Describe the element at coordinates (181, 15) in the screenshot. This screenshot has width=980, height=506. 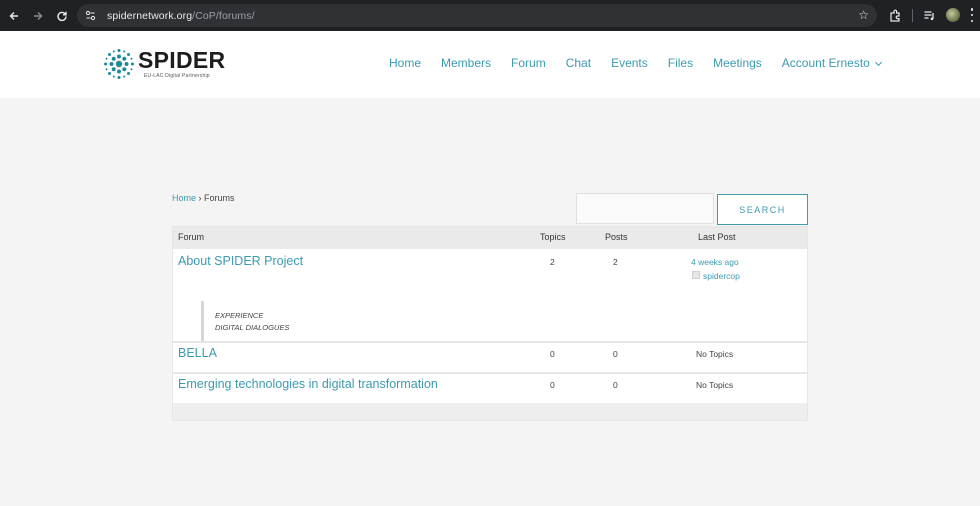
I see `url-text: spidernetwork.org/CoP/forums/` at that location.